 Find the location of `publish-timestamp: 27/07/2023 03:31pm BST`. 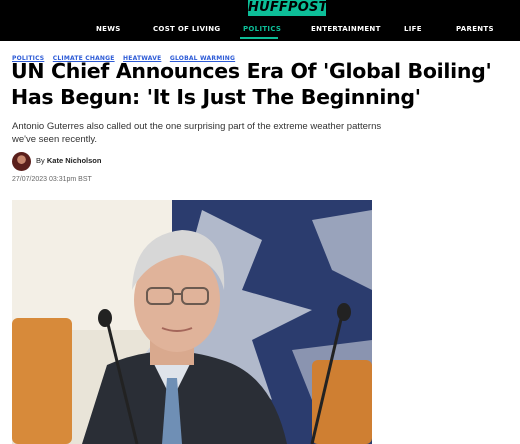

publish-timestamp: 27/07/2023 03:31pm BST is located at coordinates (52, 179).